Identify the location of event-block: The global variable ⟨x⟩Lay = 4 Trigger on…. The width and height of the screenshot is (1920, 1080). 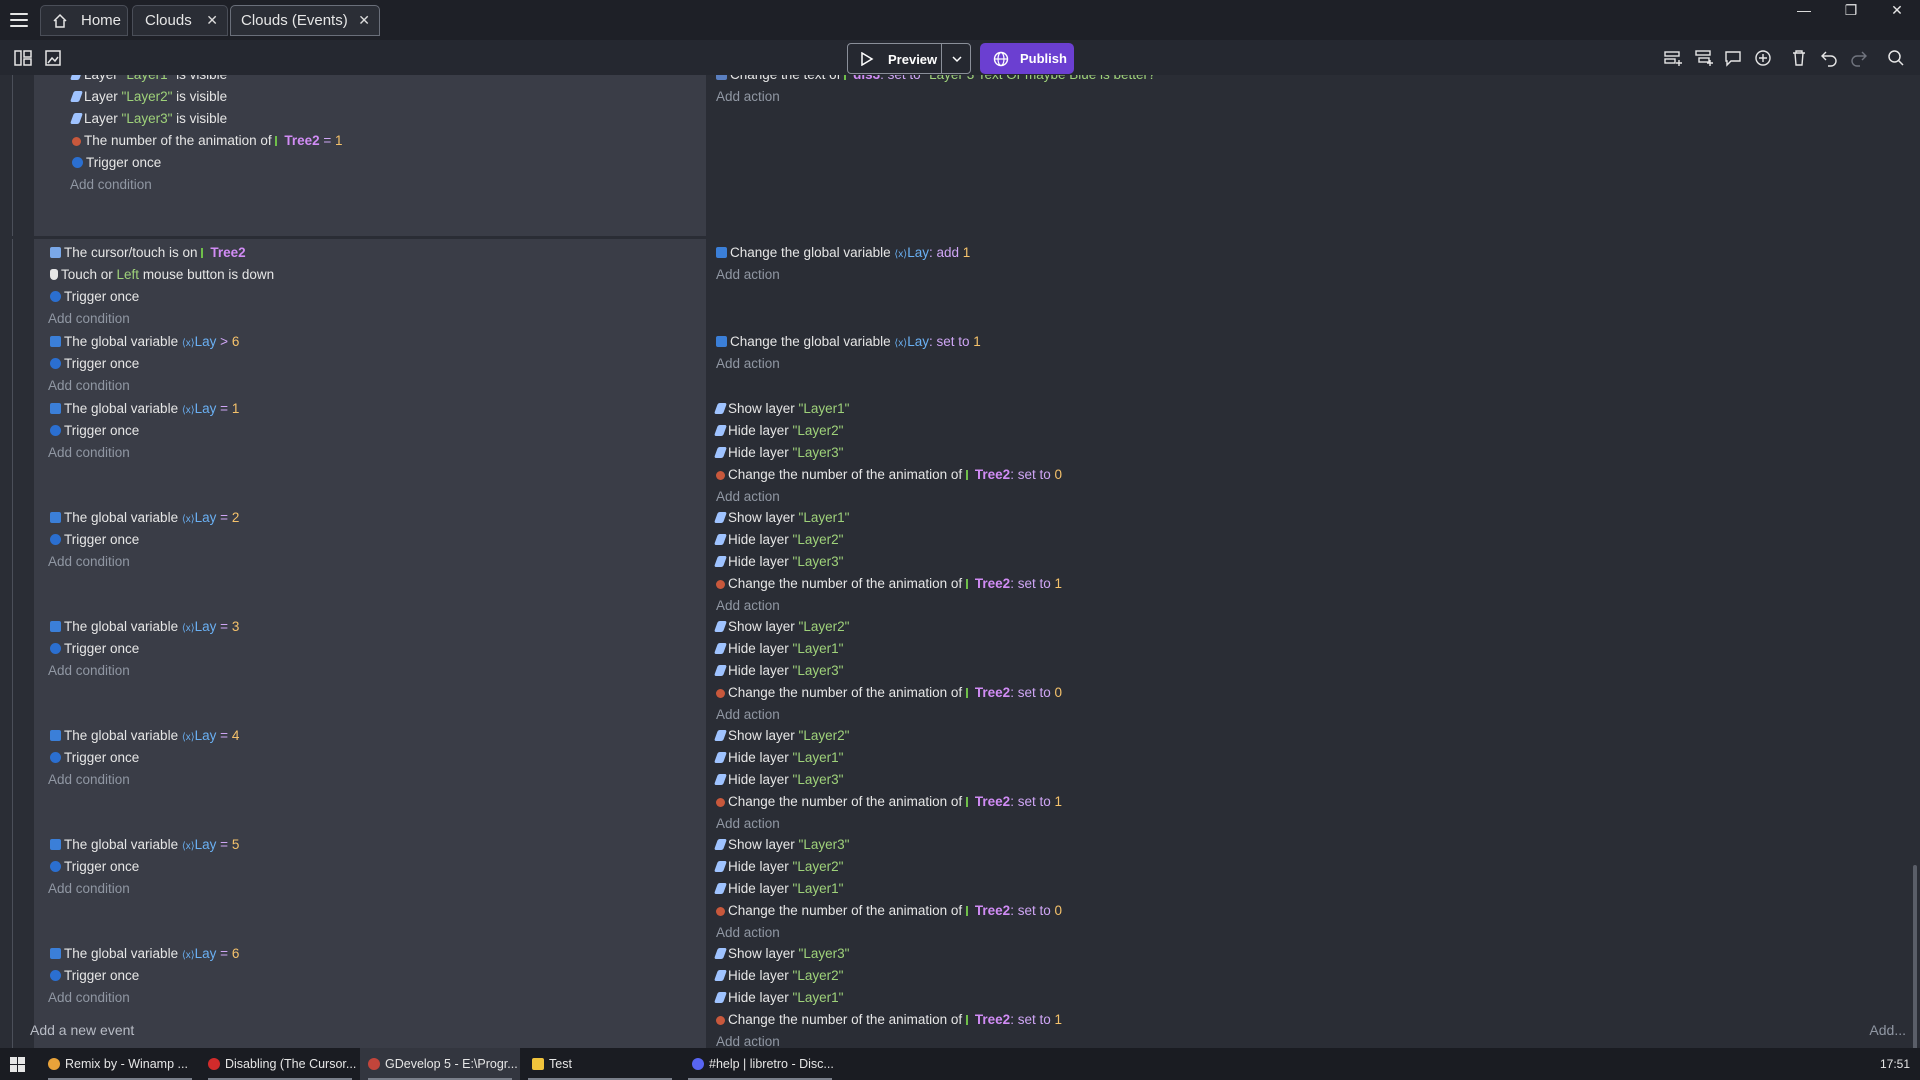
(955, 776).